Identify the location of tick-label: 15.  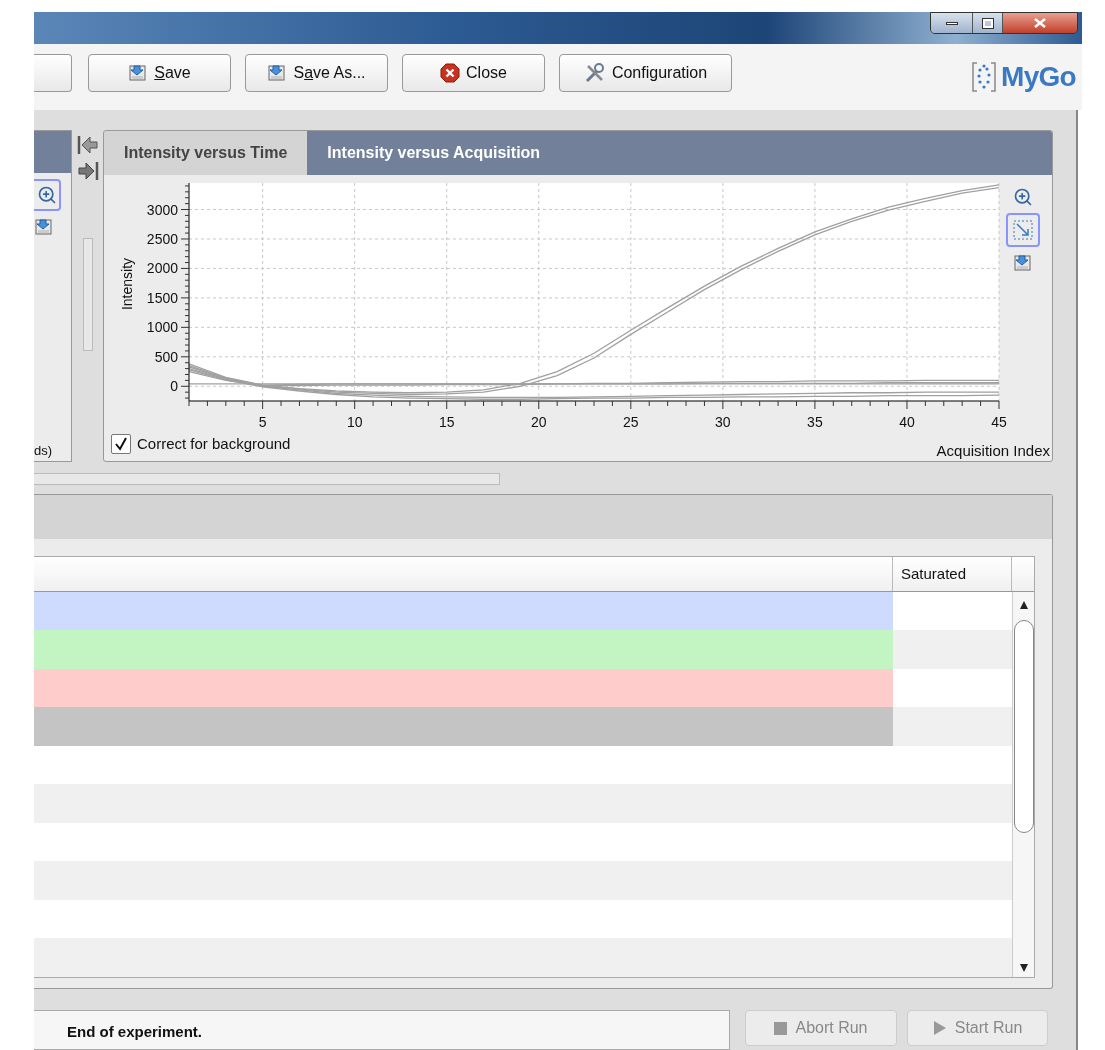
(446, 422).